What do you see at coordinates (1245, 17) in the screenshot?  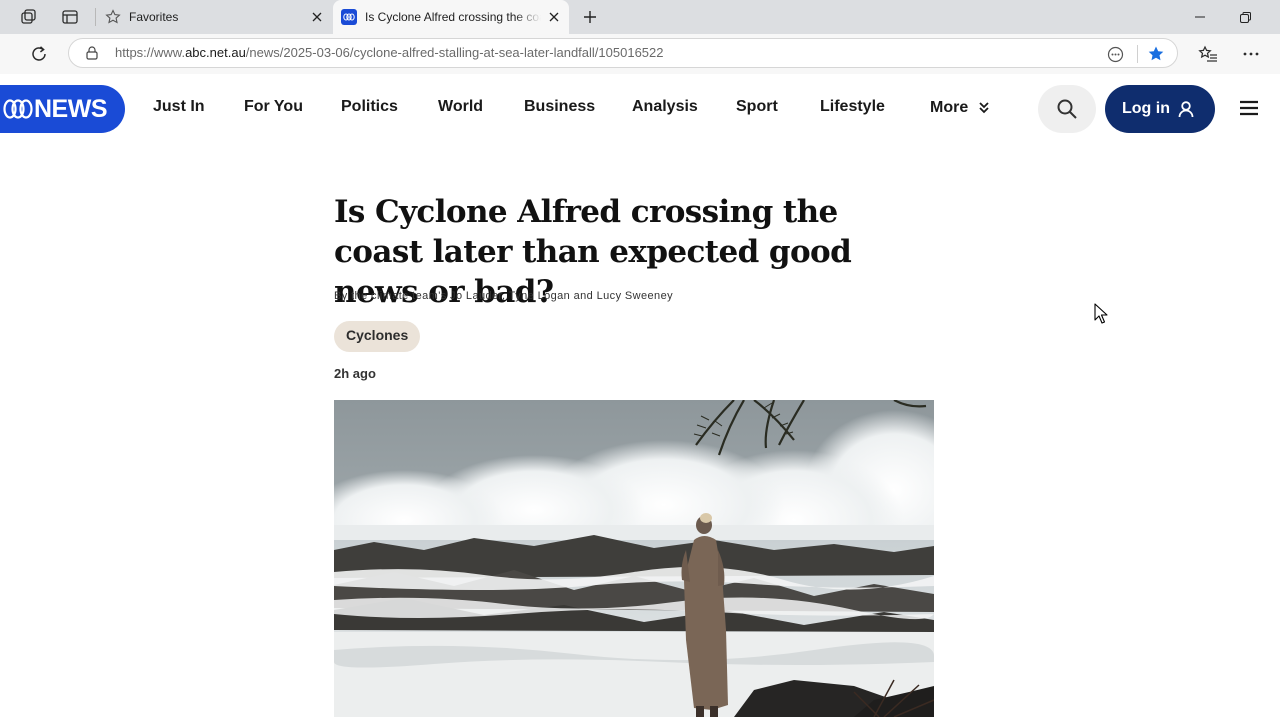 I see `restore-icon` at bounding box center [1245, 17].